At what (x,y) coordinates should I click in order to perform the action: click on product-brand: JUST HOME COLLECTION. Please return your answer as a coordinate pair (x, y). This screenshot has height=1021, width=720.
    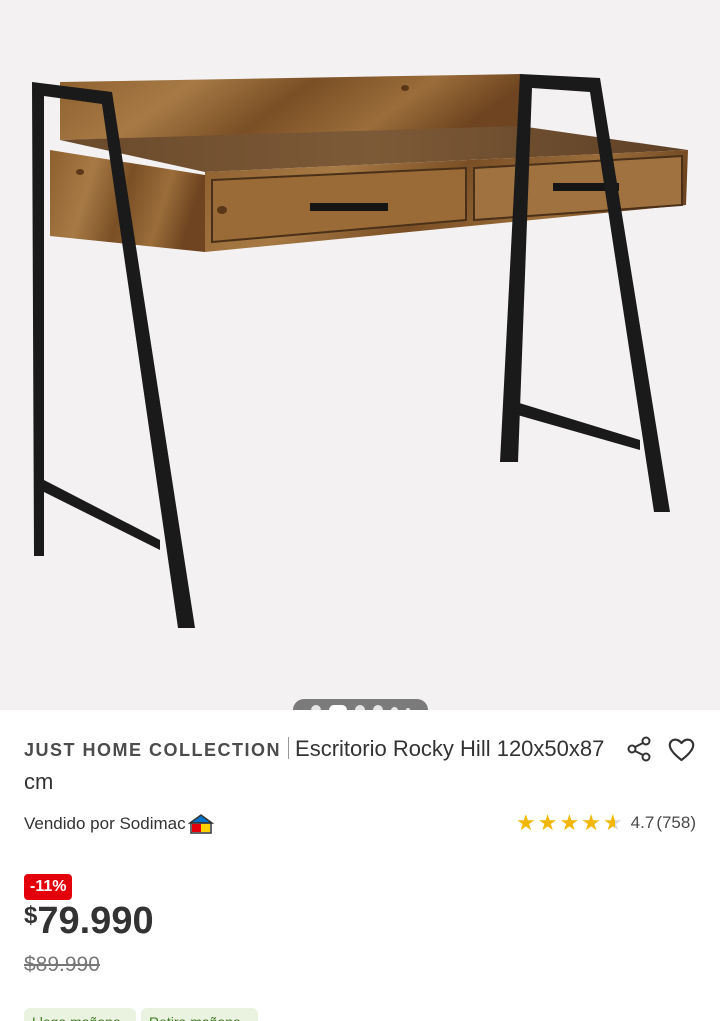
    Looking at the image, I should click on (152, 750).